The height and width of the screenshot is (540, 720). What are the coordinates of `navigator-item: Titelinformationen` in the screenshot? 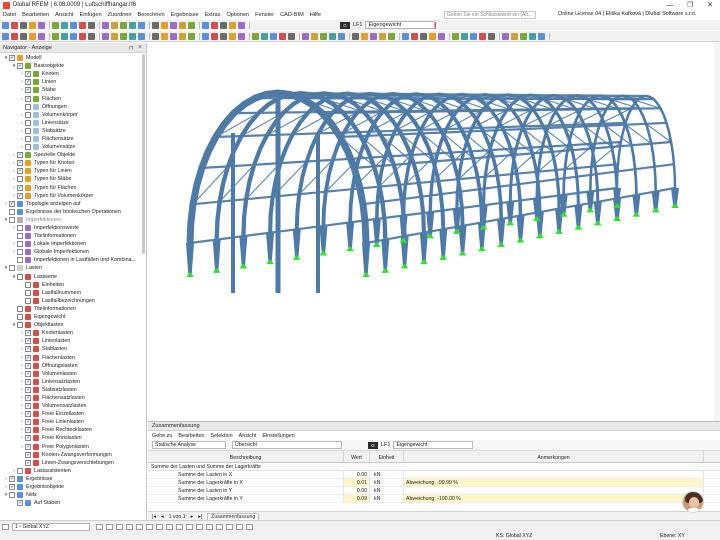 It's located at (72, 236).